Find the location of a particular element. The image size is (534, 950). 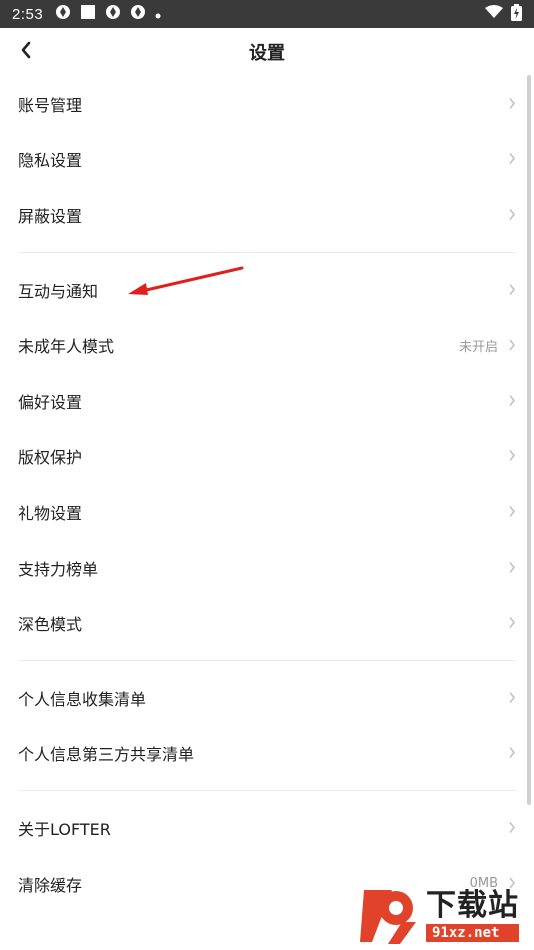

setting-value: 未开启 is located at coordinates (478, 347).